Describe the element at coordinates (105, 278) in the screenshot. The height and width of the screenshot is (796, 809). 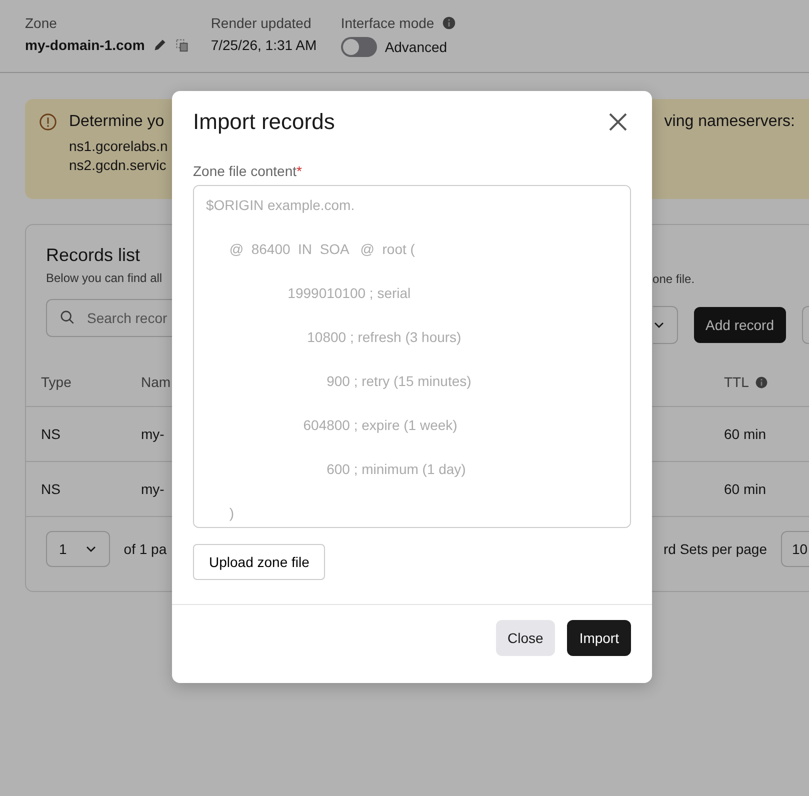
I see `records-subtitle: Below you can find all` at that location.